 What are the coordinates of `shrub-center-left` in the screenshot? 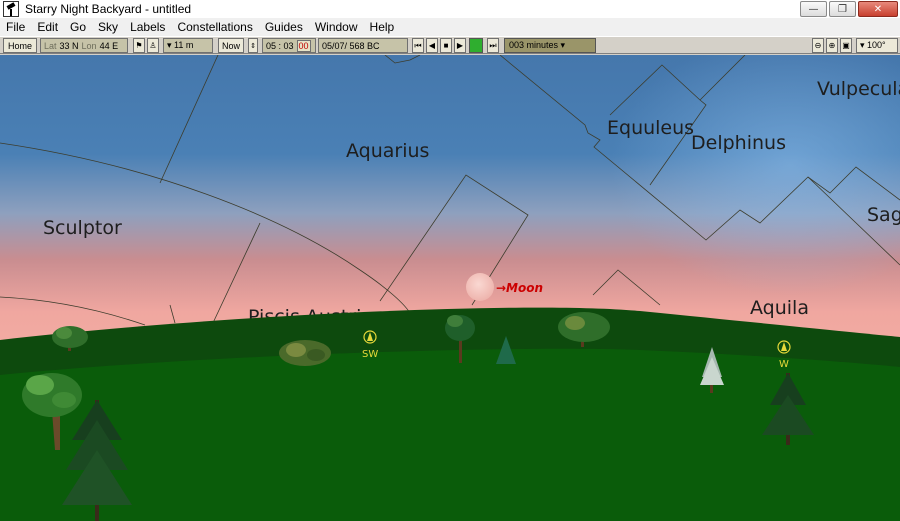 It's located at (305, 353).